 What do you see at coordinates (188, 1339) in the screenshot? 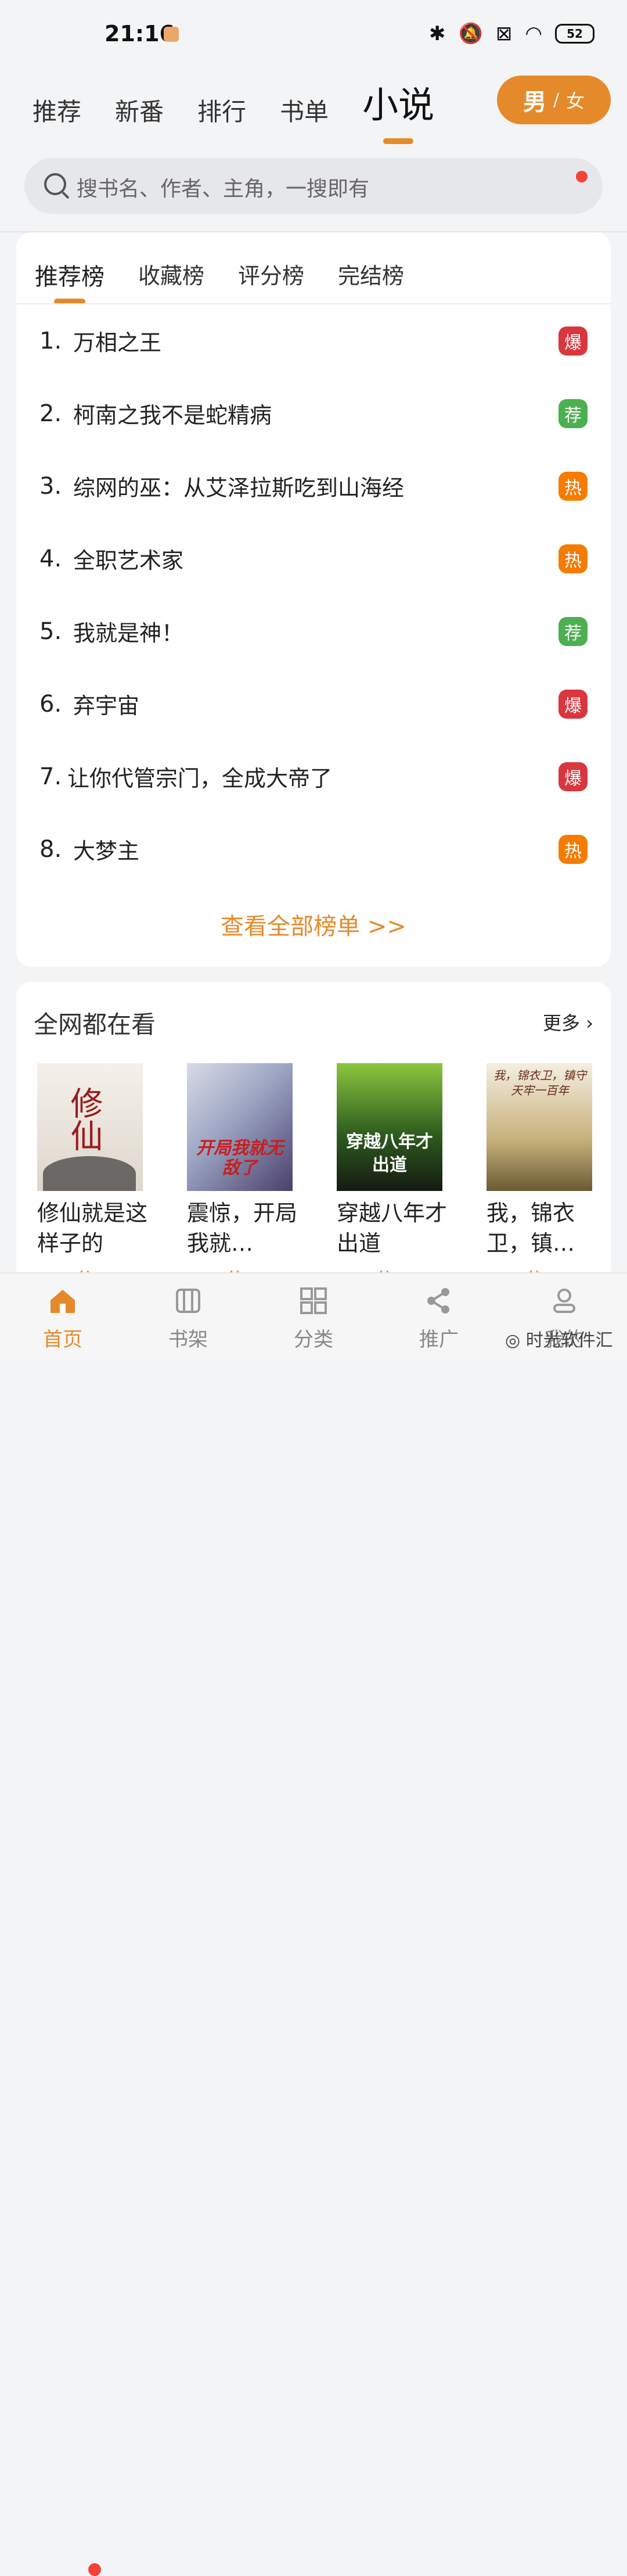
I see `nav-label: 书架` at bounding box center [188, 1339].